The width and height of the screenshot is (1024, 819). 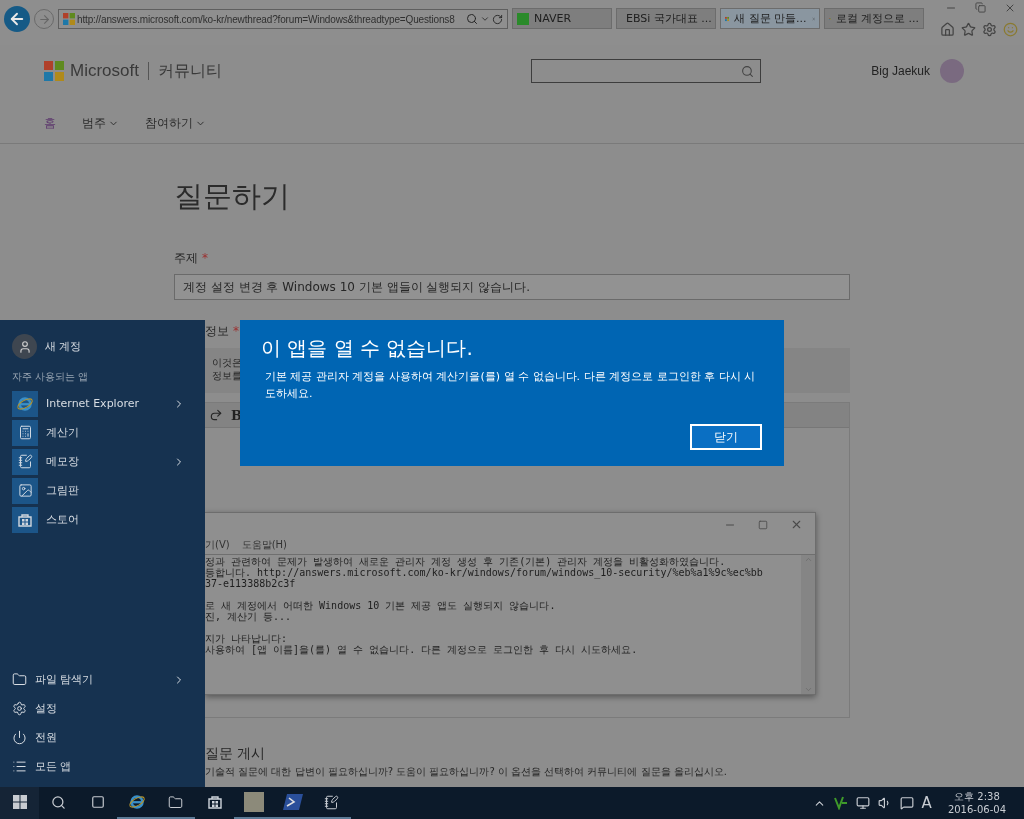 I want to click on start-menu-item: 그림판, so click(x=115, y=490).